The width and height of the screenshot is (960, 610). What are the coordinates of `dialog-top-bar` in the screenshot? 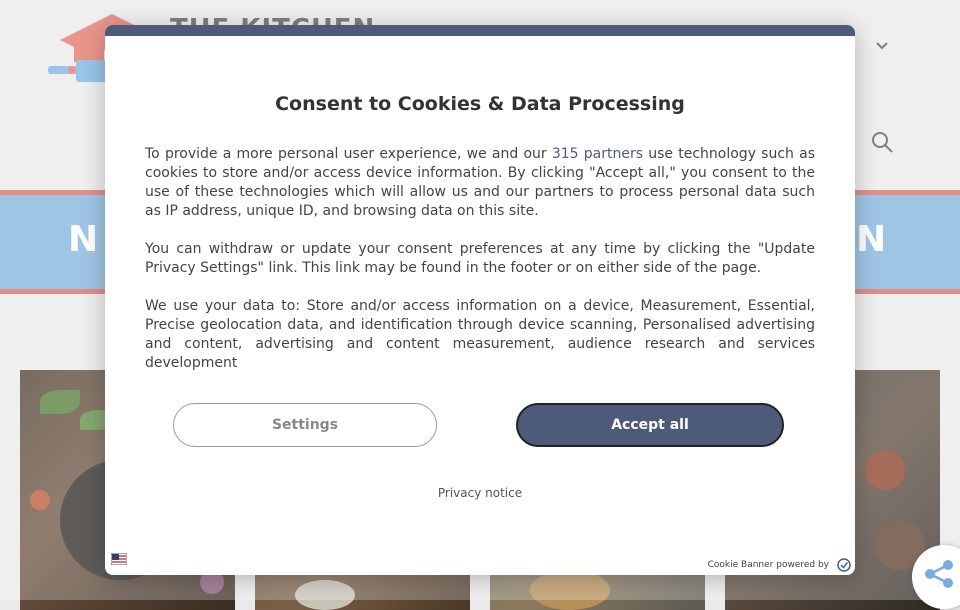 It's located at (480, 30).